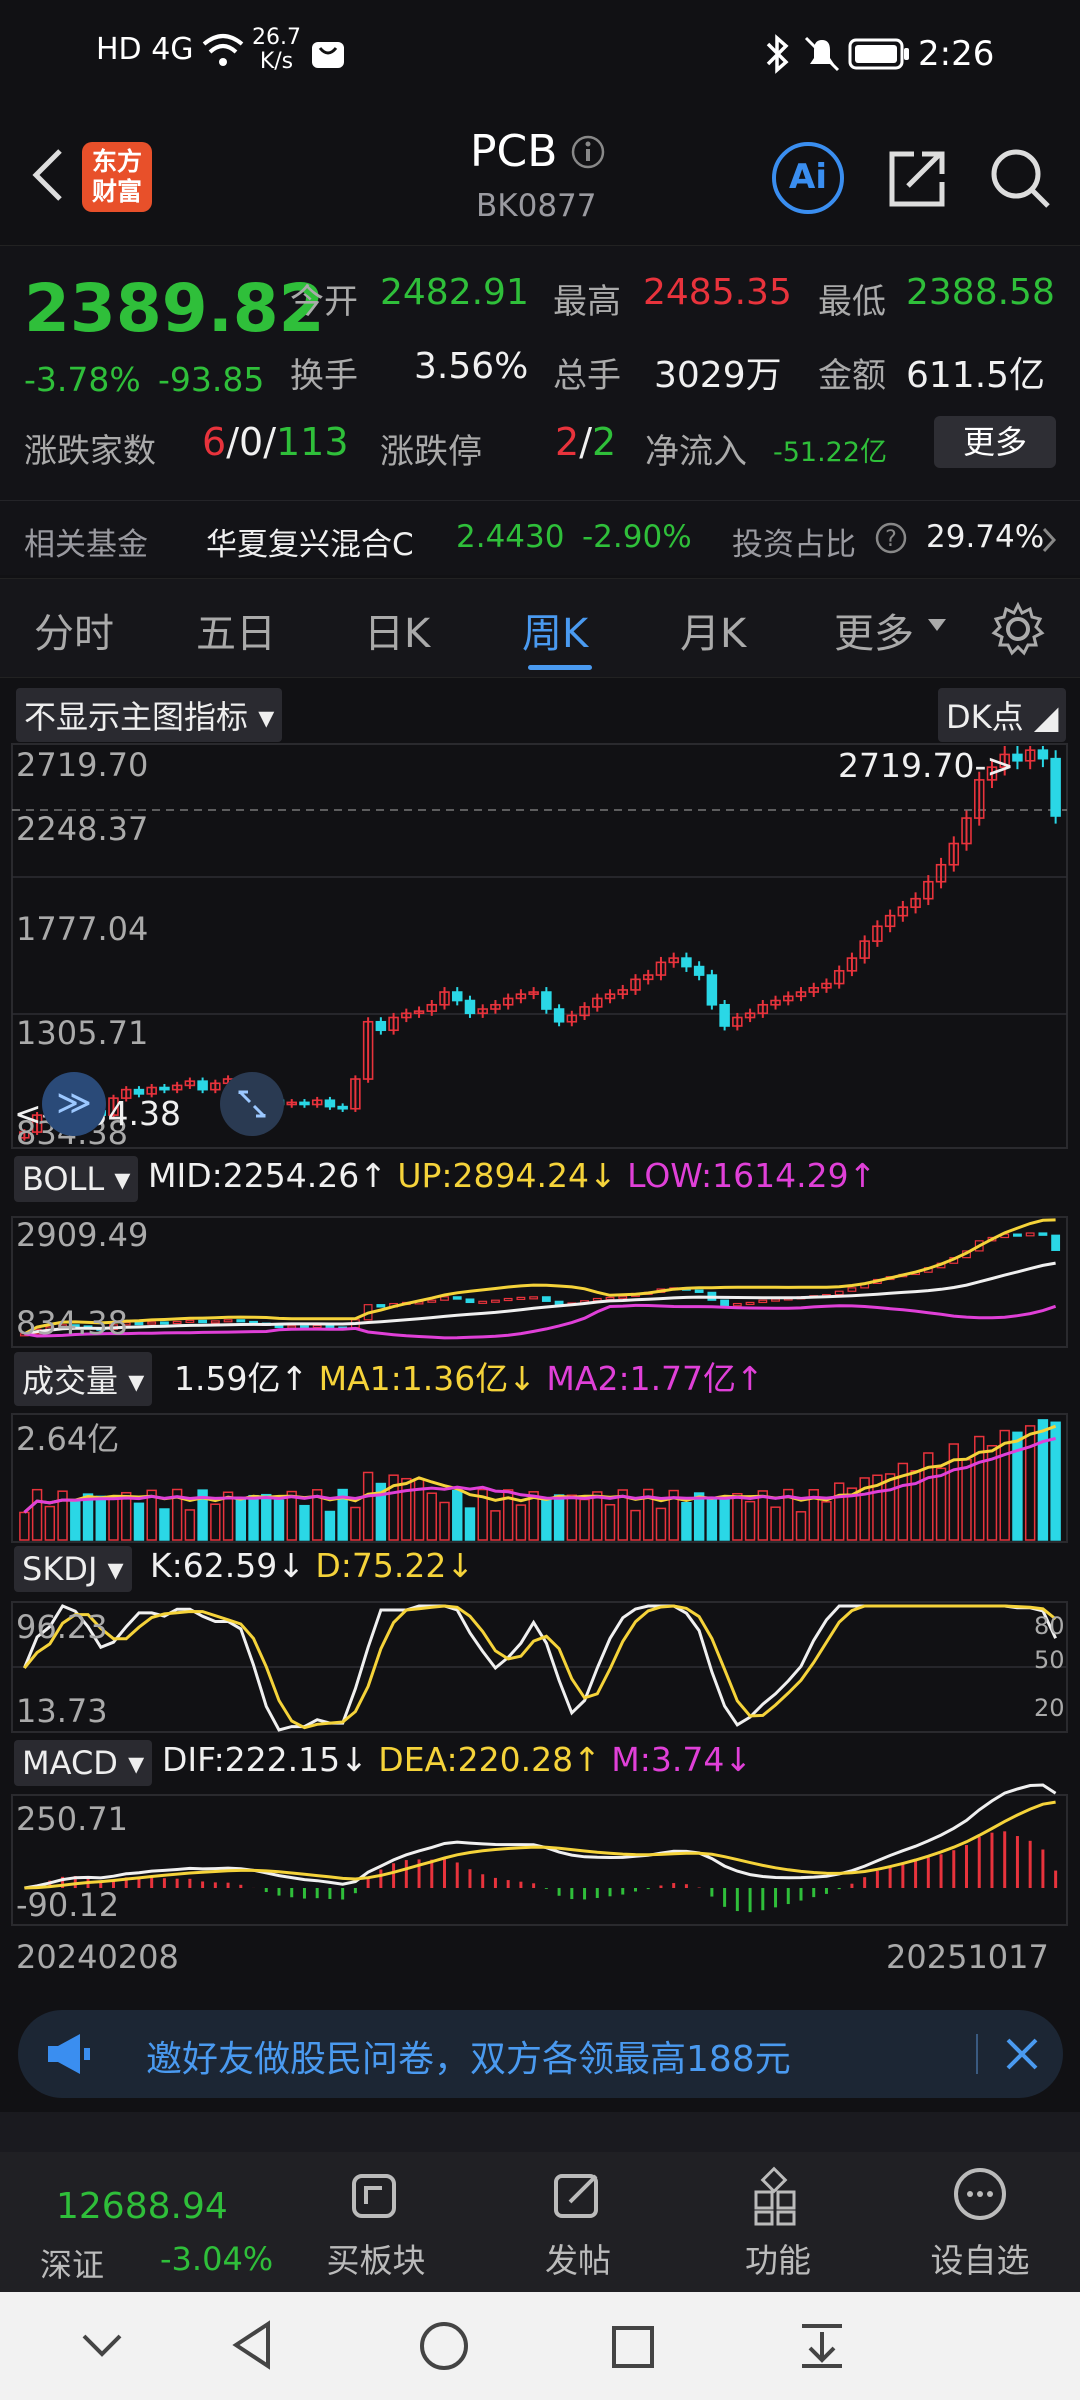  What do you see at coordinates (471, 366) in the screenshot?
I see `turnover-value: 3.56%` at bounding box center [471, 366].